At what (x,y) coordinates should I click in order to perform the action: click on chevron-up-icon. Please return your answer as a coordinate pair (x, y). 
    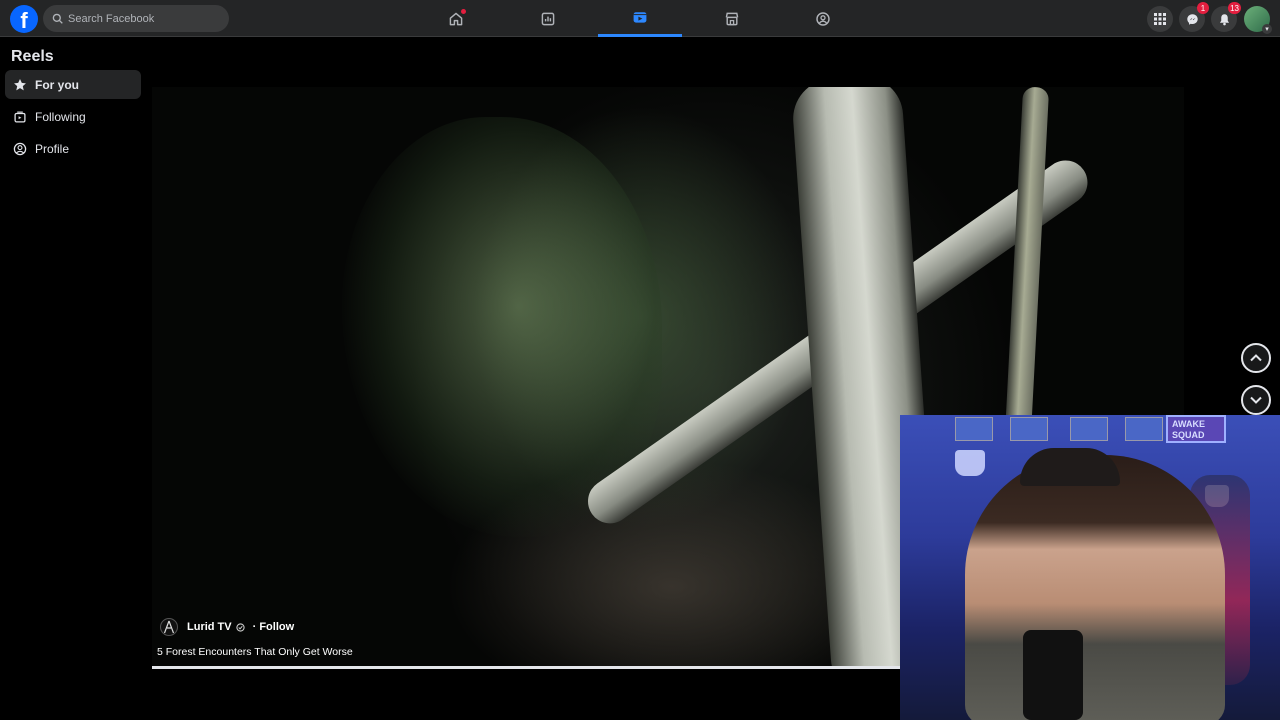
    Looking at the image, I should click on (1256, 358).